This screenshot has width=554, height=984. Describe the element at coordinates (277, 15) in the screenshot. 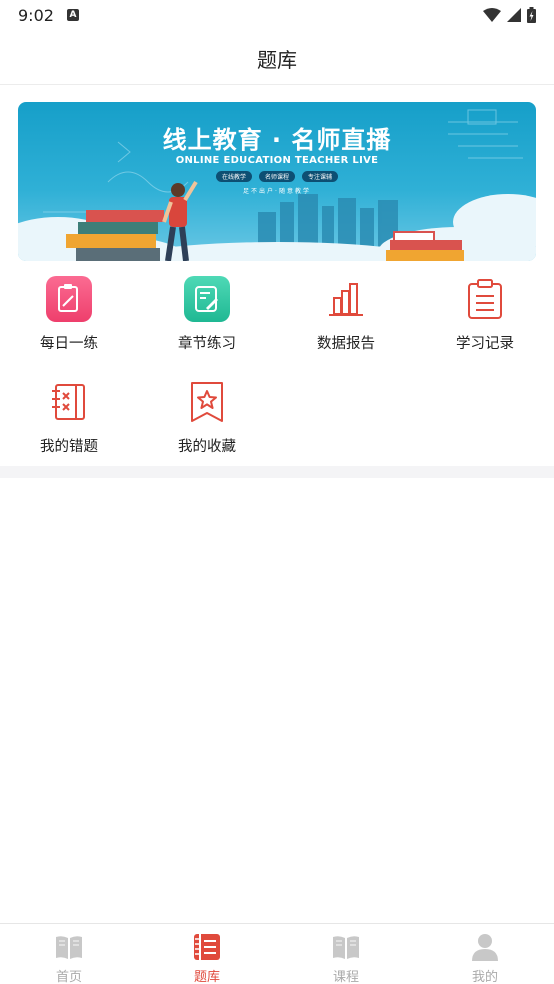

I see `status-bar: 9:02 A` at that location.